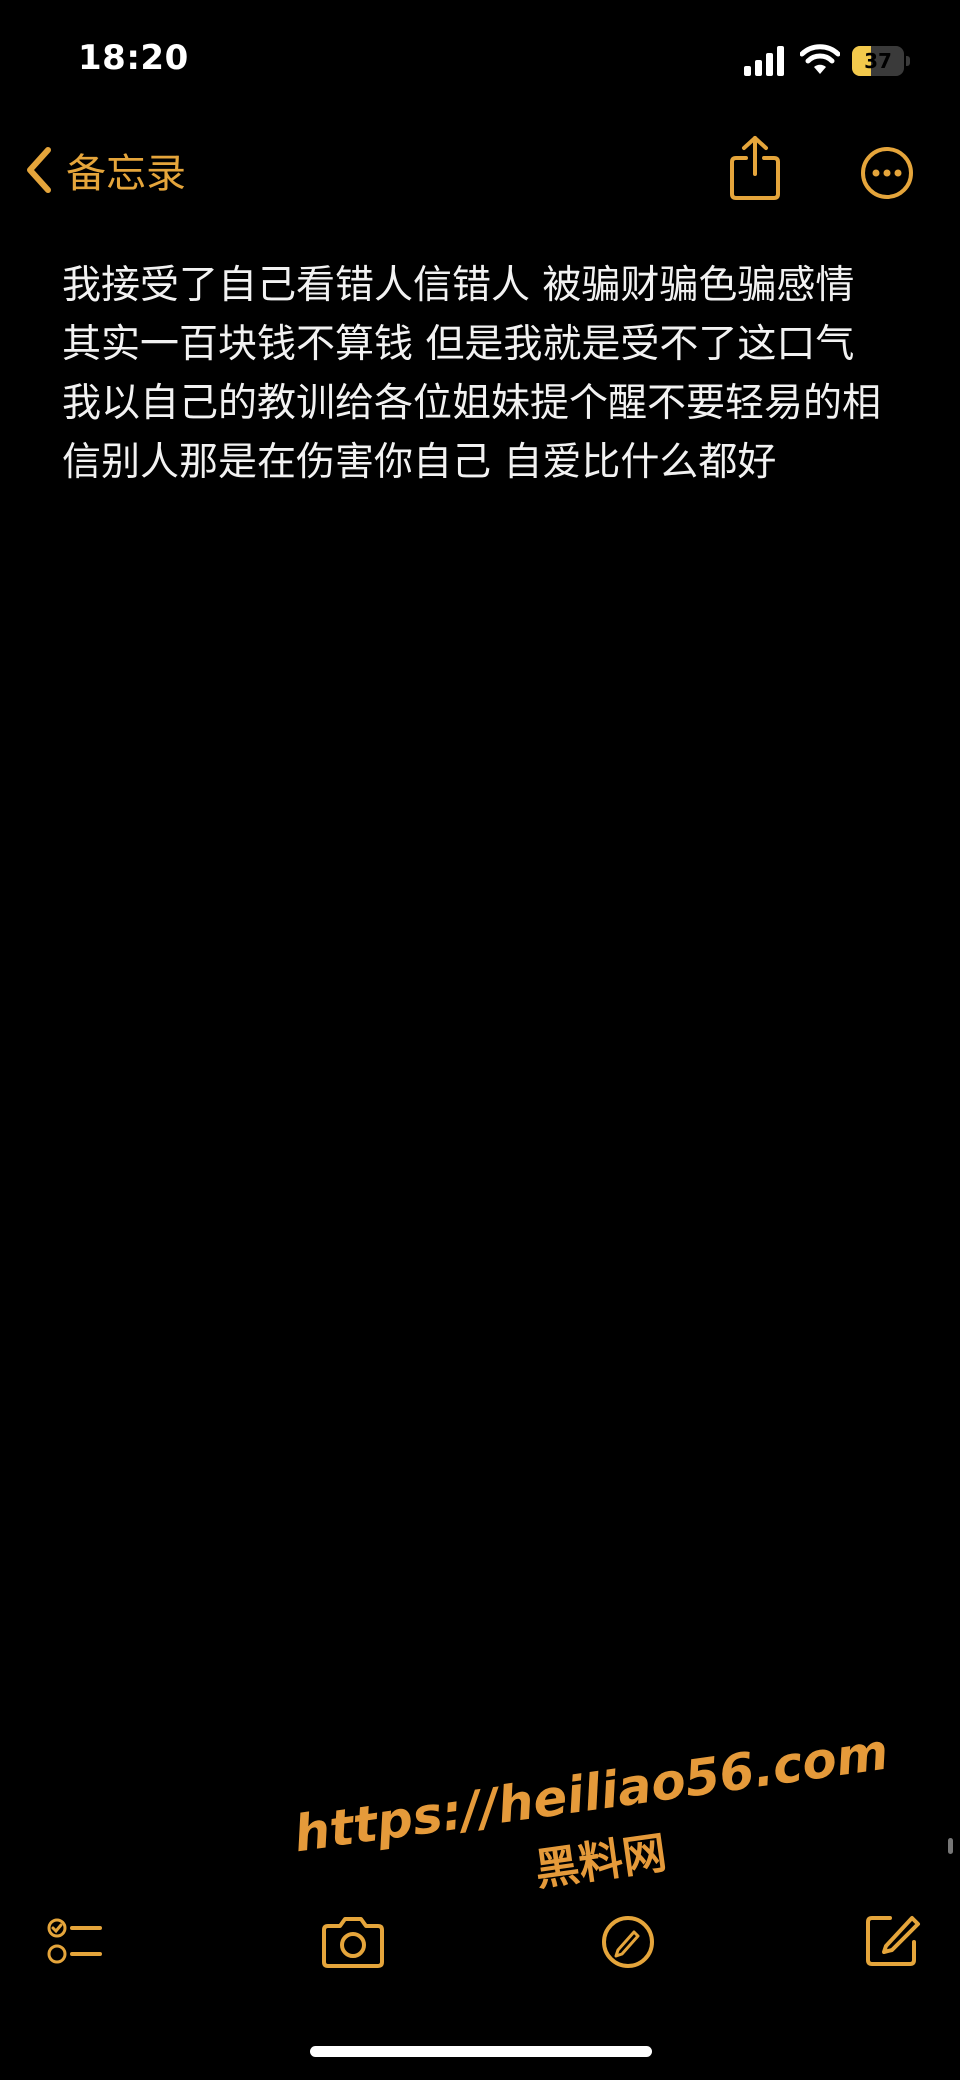  I want to click on share-icon, so click(755, 168).